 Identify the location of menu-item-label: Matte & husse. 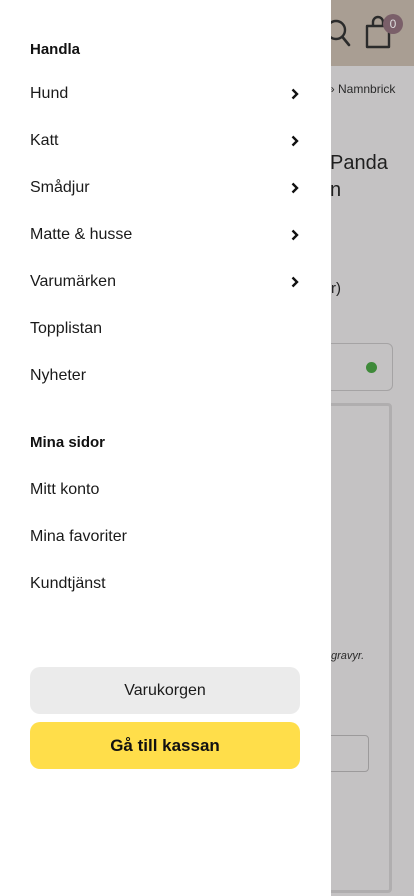
(81, 234).